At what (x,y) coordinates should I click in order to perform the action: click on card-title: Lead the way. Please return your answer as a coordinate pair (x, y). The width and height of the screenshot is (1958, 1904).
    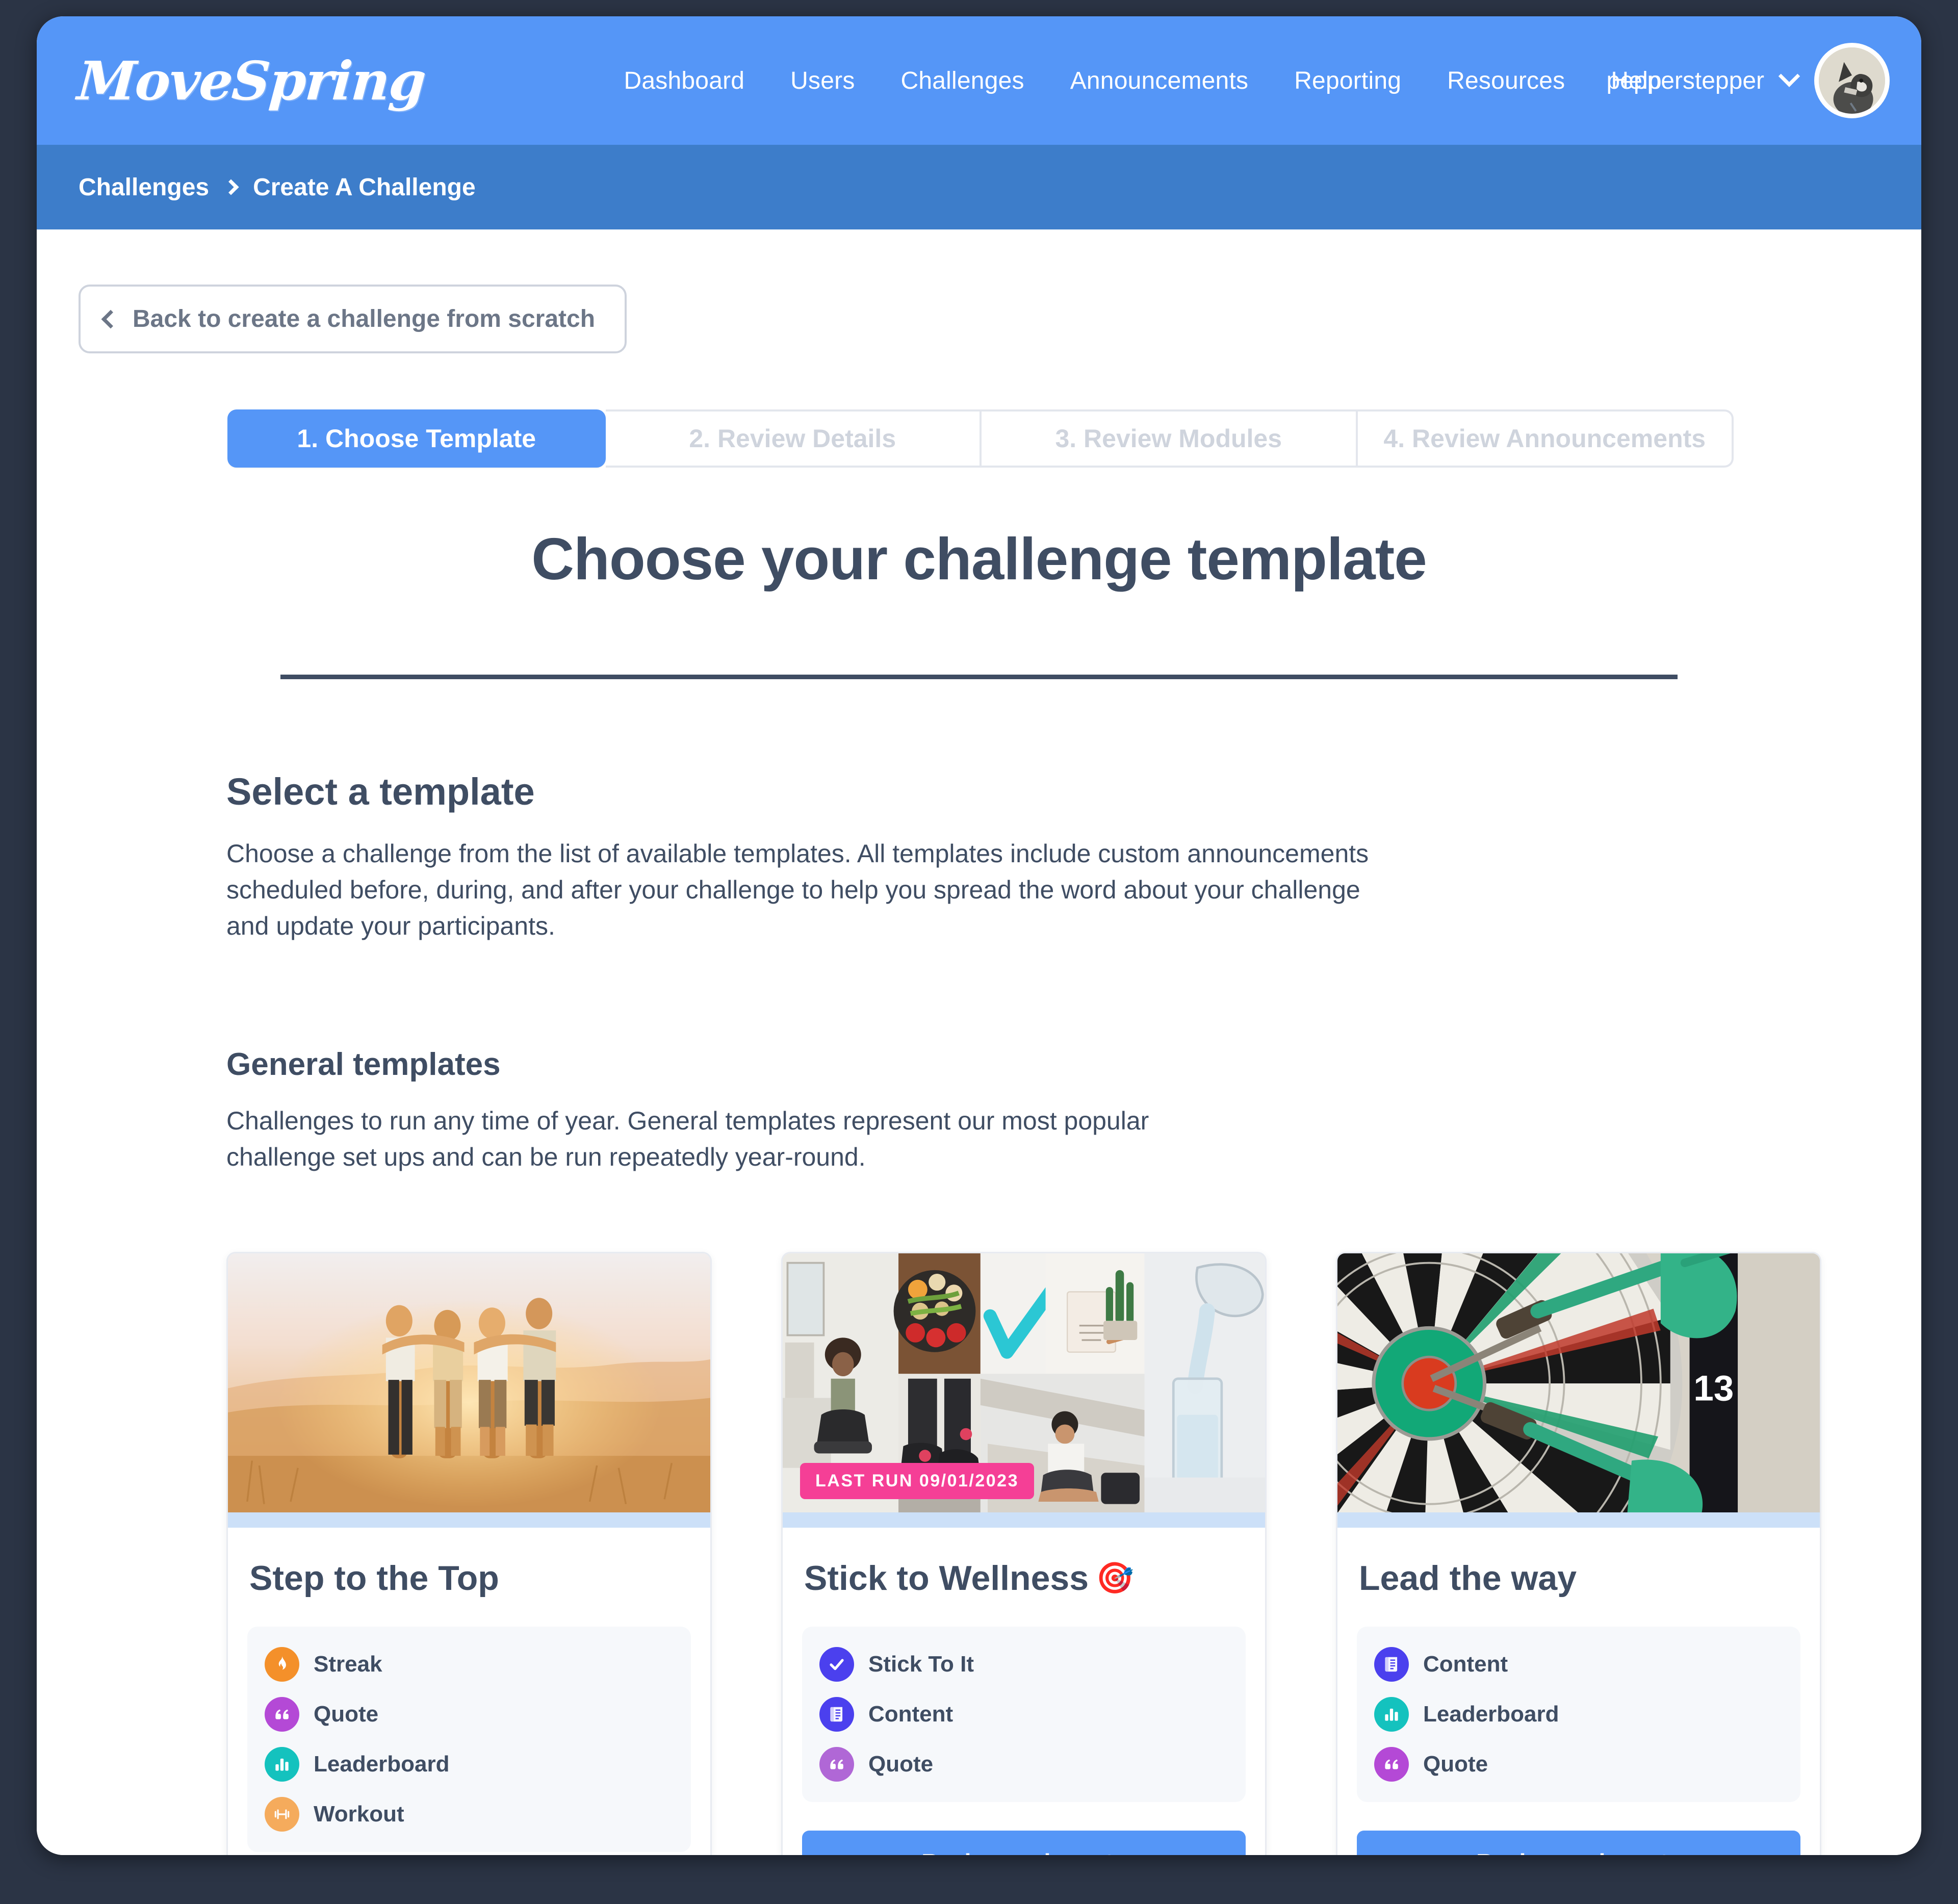
    Looking at the image, I should click on (1578, 1578).